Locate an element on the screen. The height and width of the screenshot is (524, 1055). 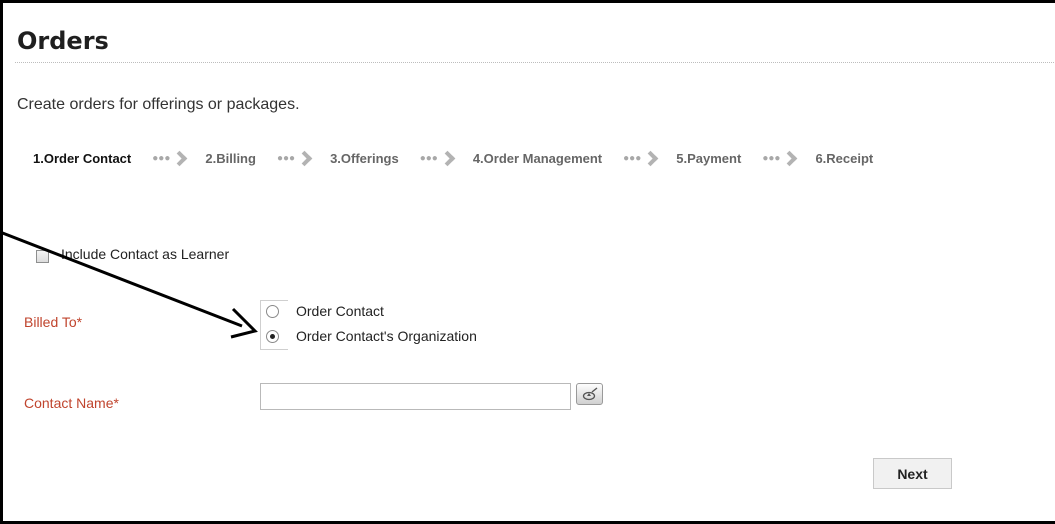
next-button: Next is located at coordinates (912, 473).